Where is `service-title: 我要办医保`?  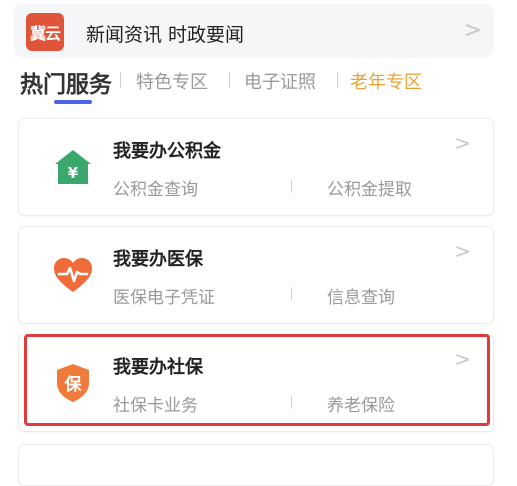 service-title: 我要办医保 is located at coordinates (158, 259).